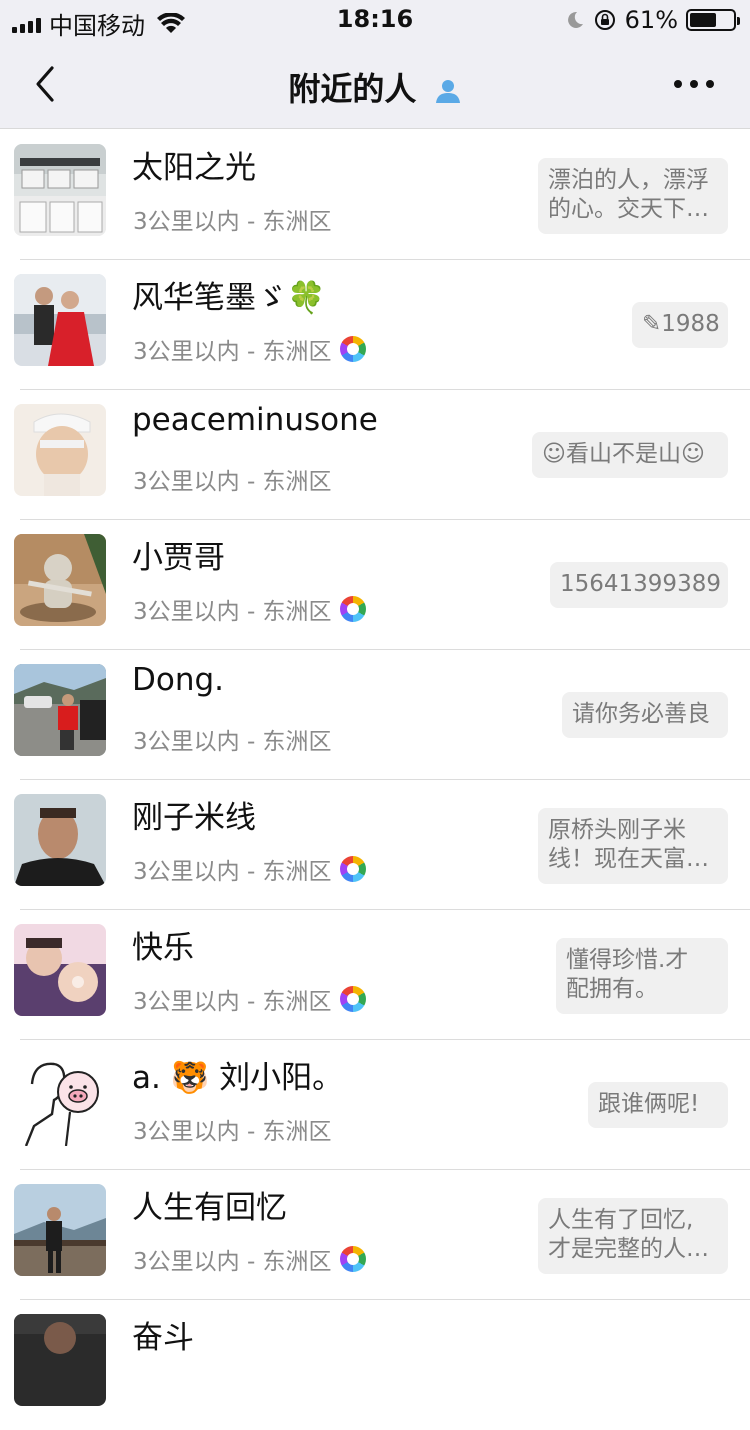 This screenshot has width=750, height=1430. Describe the element at coordinates (255, 420) in the screenshot. I see `person-name: peaceminusone` at that location.